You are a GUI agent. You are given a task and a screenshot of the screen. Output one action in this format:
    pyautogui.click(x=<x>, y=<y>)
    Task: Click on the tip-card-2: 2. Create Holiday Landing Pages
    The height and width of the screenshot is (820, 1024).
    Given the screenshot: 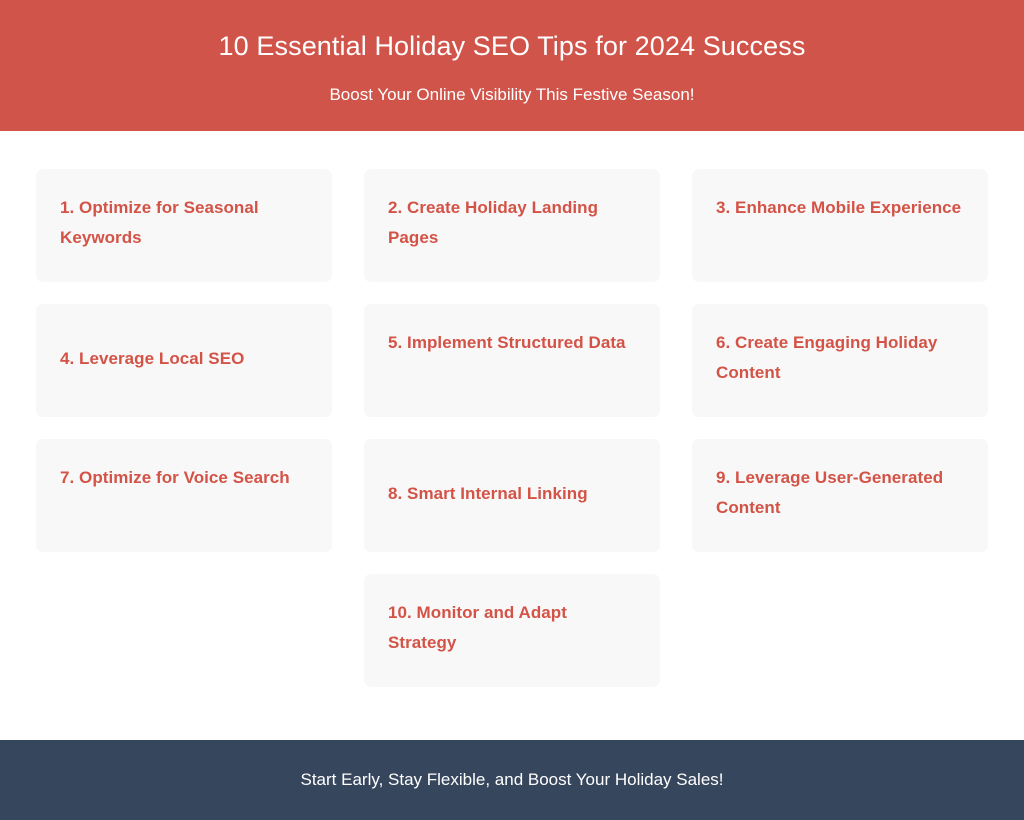 What is the action you would take?
    pyautogui.click(x=512, y=225)
    